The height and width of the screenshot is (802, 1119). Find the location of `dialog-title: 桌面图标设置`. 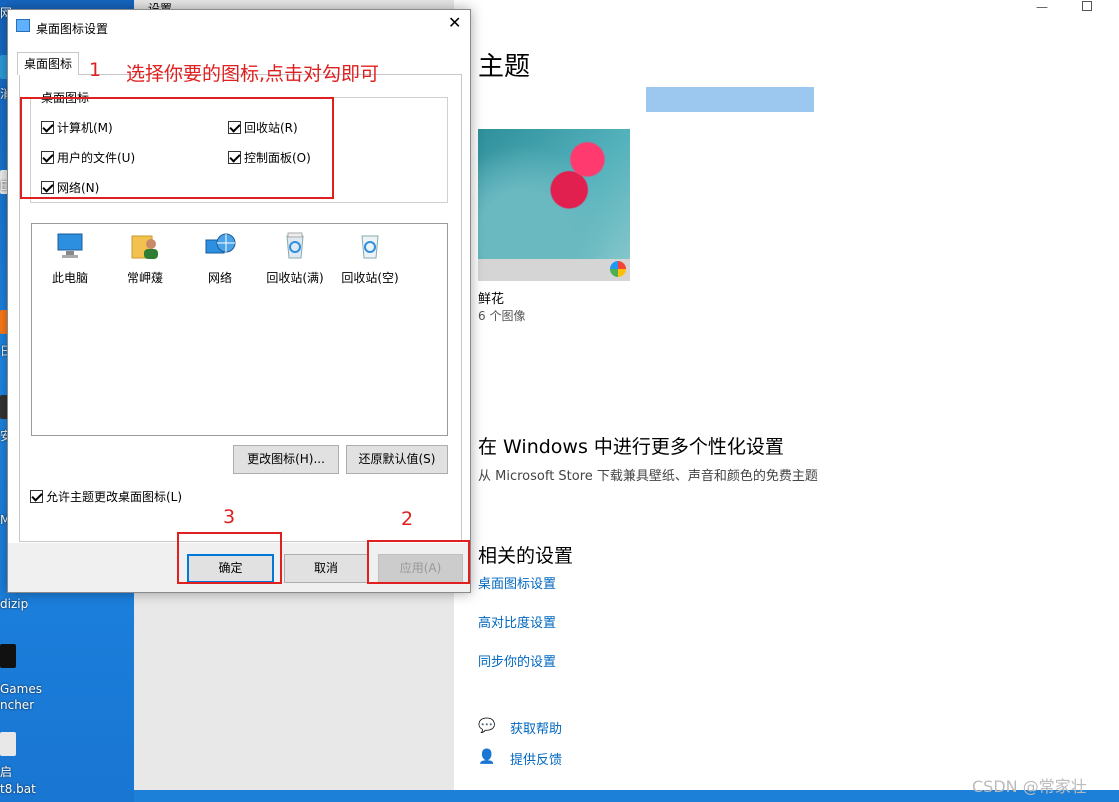

dialog-title: 桌面图标设置 is located at coordinates (72, 29).